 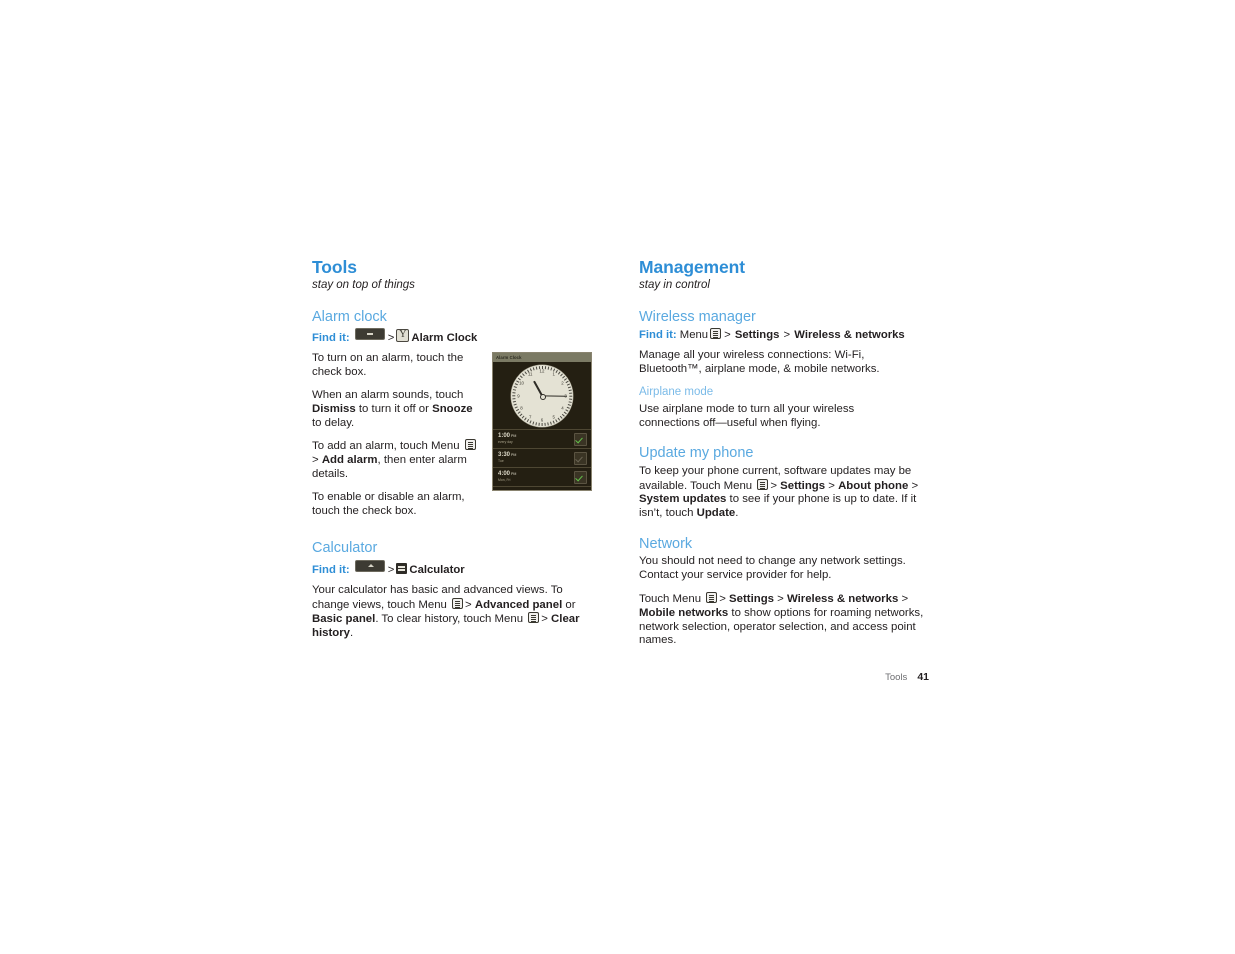 I want to click on clock-number: 1, so click(x=553, y=374).